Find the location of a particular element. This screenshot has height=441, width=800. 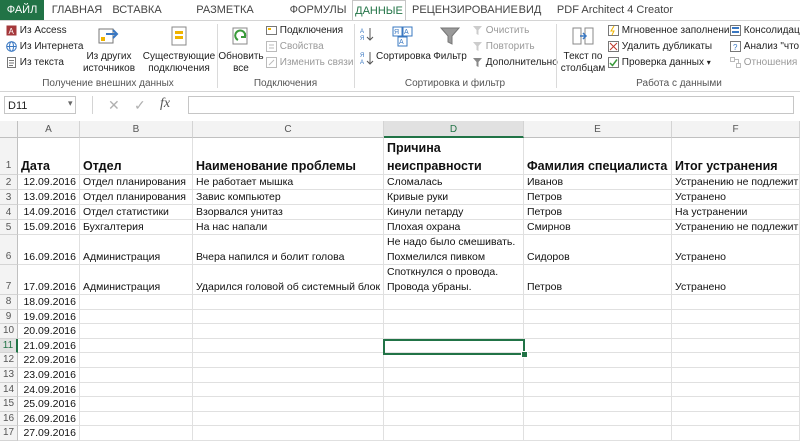

name-box: D11 is located at coordinates (40, 105).